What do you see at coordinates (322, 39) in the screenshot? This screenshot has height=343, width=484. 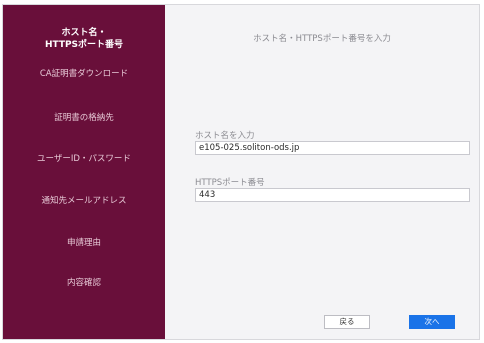 I see `page-title: ホスト名・HTTPSポート番号を入力` at bounding box center [322, 39].